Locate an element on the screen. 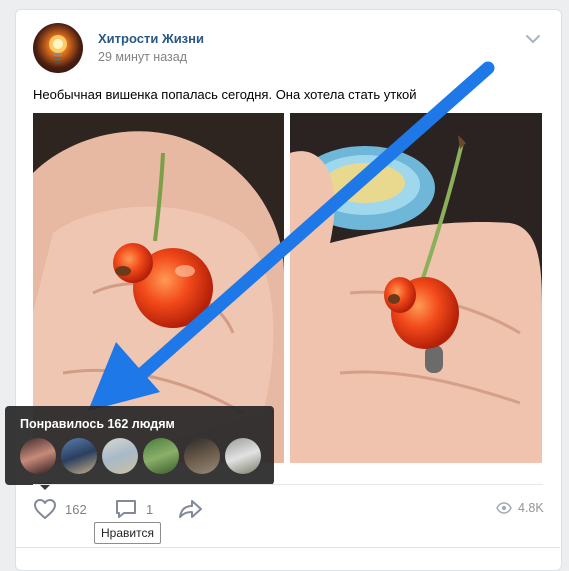 The height and width of the screenshot is (571, 569). post-timestamp: 29 минут назад is located at coordinates (142, 57).